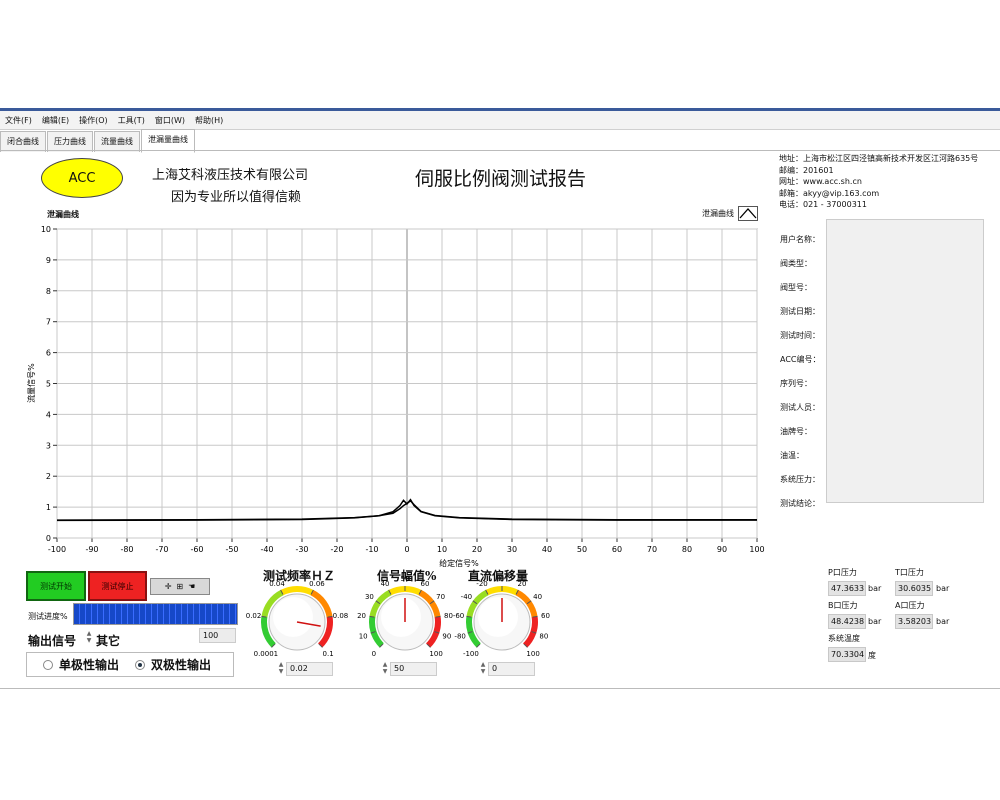 This screenshot has height=800, width=1000. Describe the element at coordinates (466, 597) in the screenshot. I see `offset-gauge-tick-label: -40` at that location.